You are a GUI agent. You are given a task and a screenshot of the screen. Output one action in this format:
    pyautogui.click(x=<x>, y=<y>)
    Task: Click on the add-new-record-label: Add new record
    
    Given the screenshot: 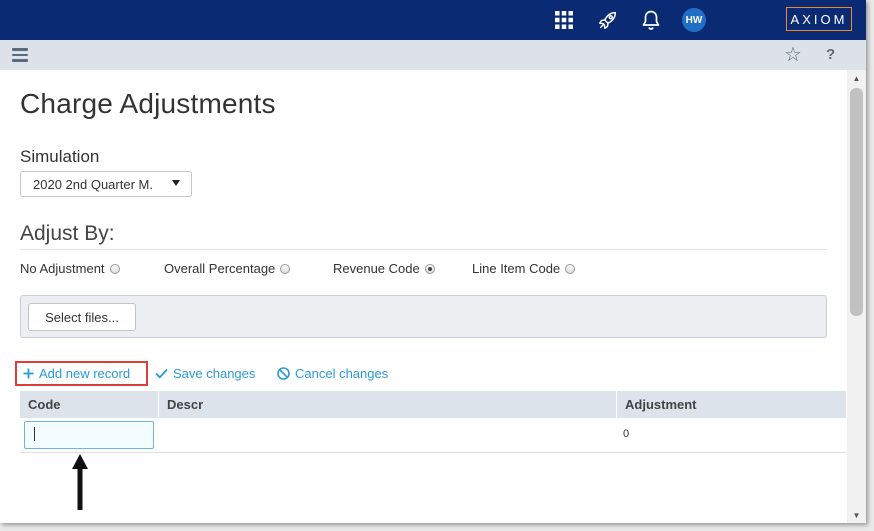 What is the action you would take?
    pyautogui.click(x=85, y=373)
    